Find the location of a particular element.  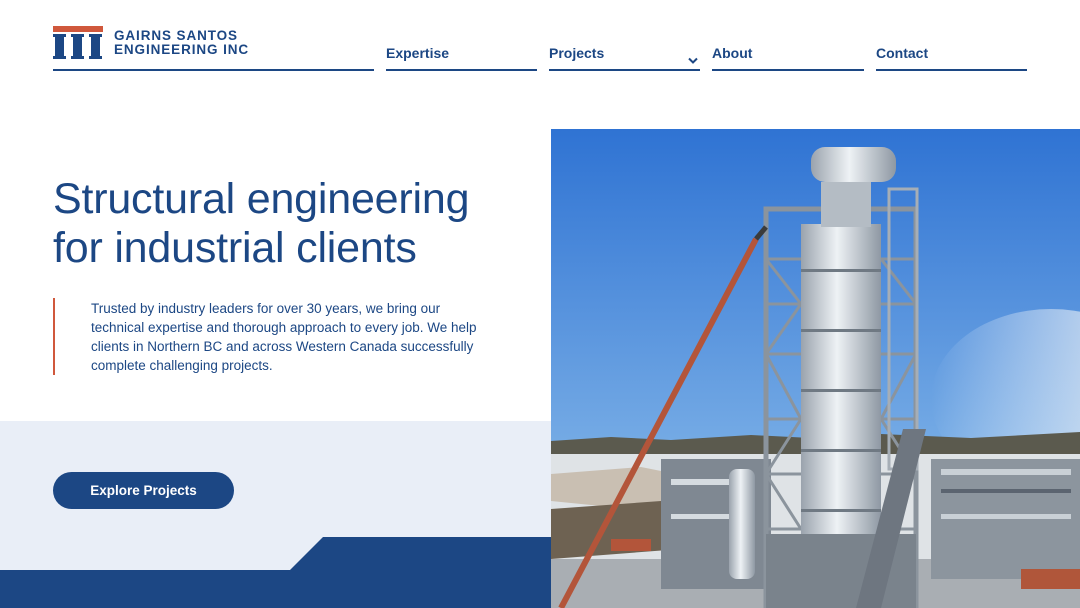

decorative-navy-shape is located at coordinates (275, 572).